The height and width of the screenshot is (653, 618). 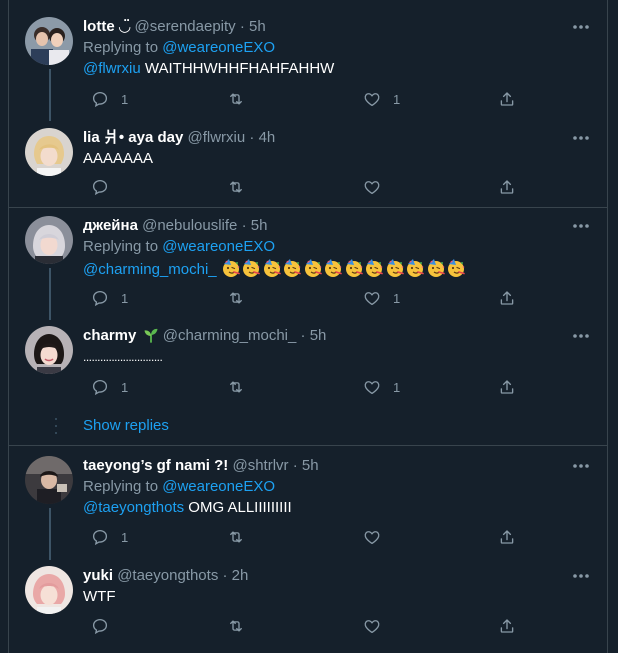 What do you see at coordinates (133, 137) in the screenshot?
I see `display-name: lia 爿• aya day` at bounding box center [133, 137].